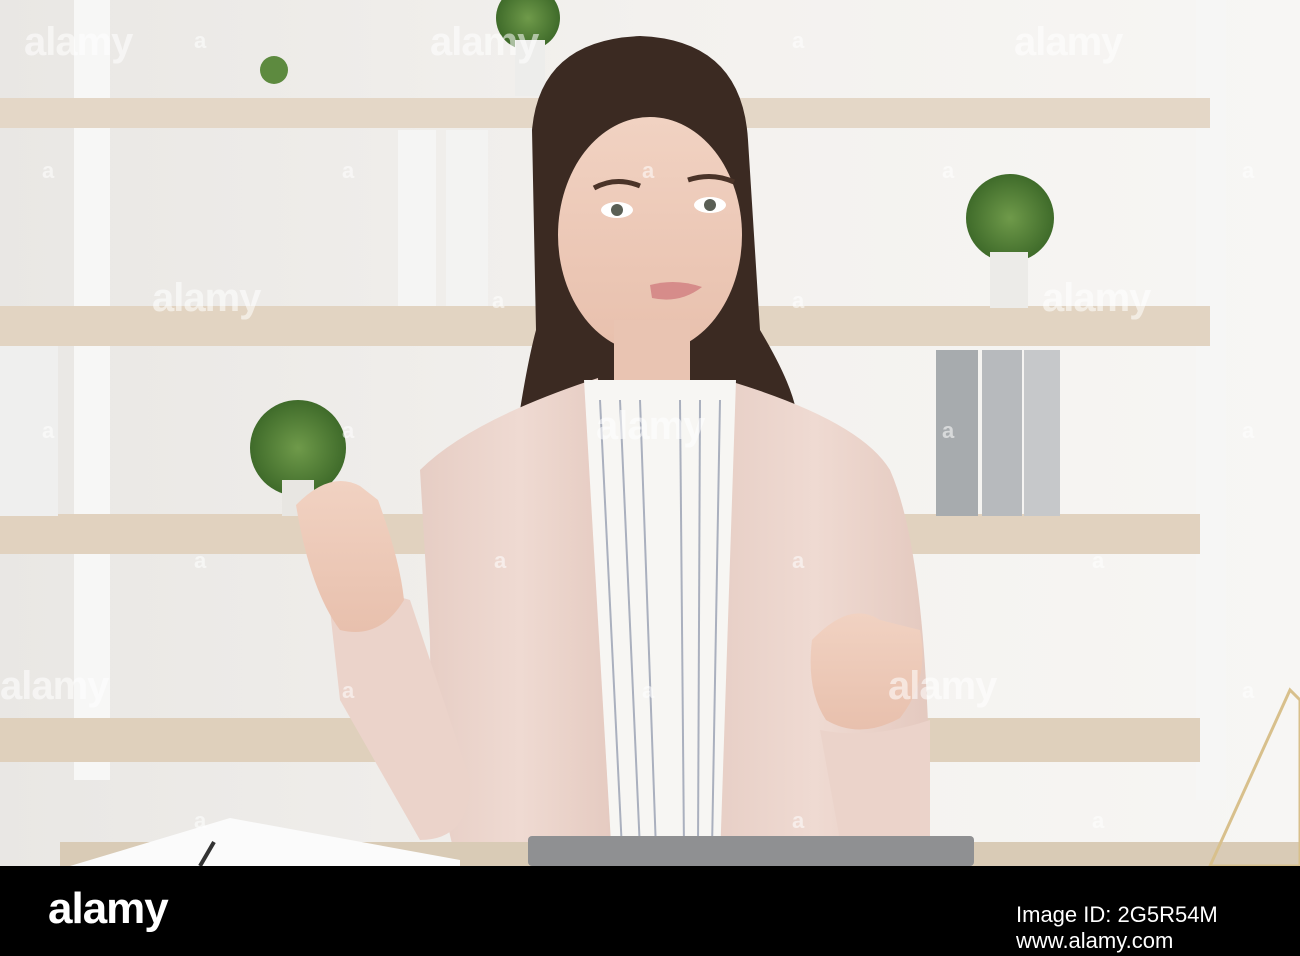  I want to click on iris-left, so click(617, 210).